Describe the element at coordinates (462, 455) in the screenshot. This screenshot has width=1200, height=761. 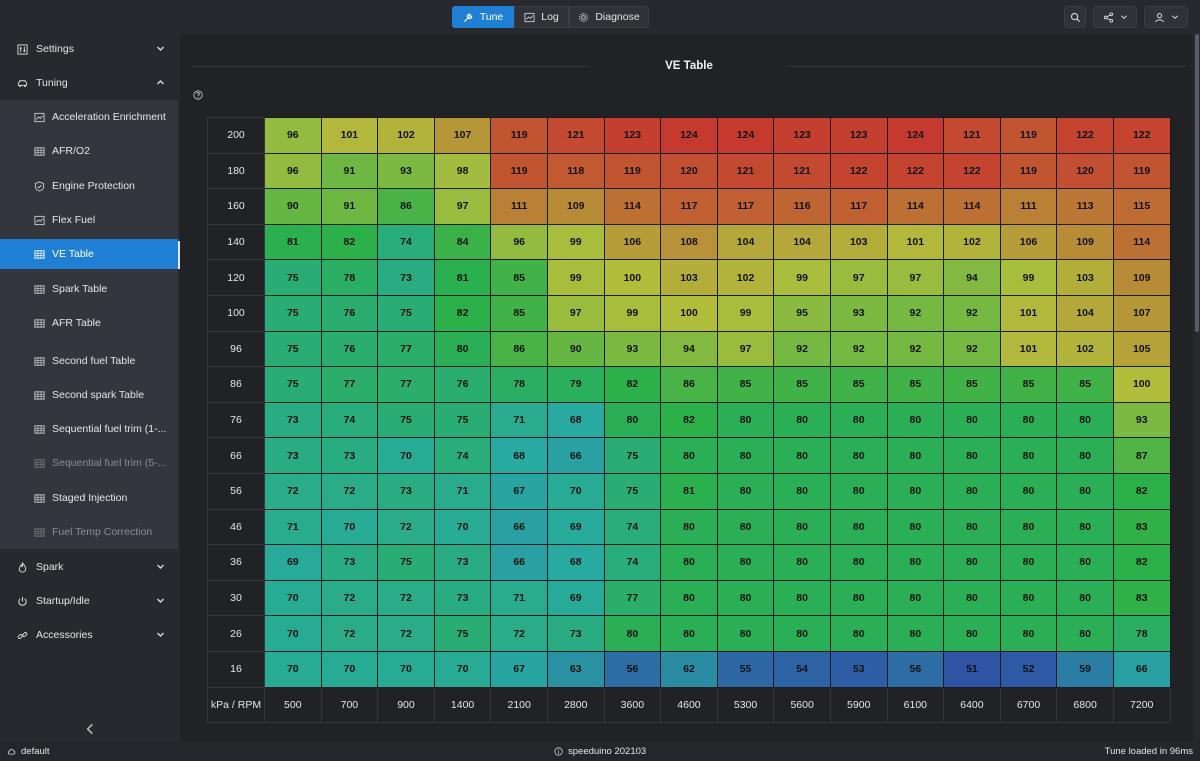
I see `ve-cell: 74` at that location.